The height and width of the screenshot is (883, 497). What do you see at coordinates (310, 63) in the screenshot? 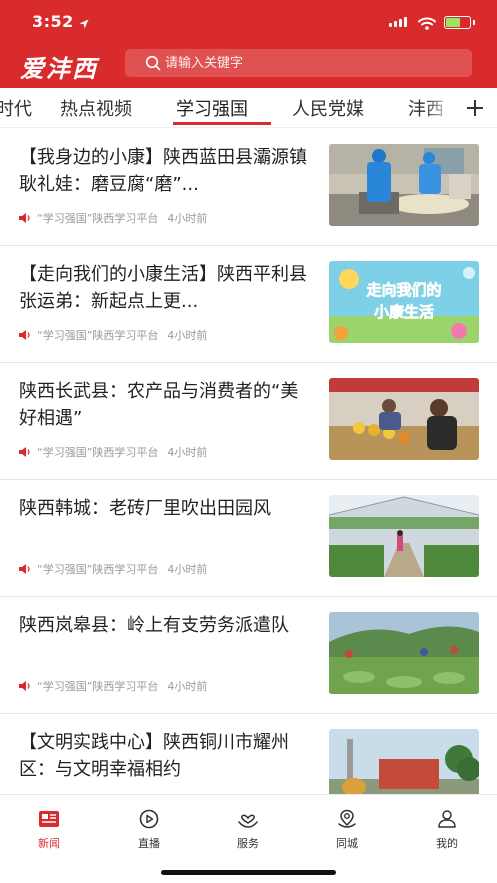
I see `search-input` at bounding box center [310, 63].